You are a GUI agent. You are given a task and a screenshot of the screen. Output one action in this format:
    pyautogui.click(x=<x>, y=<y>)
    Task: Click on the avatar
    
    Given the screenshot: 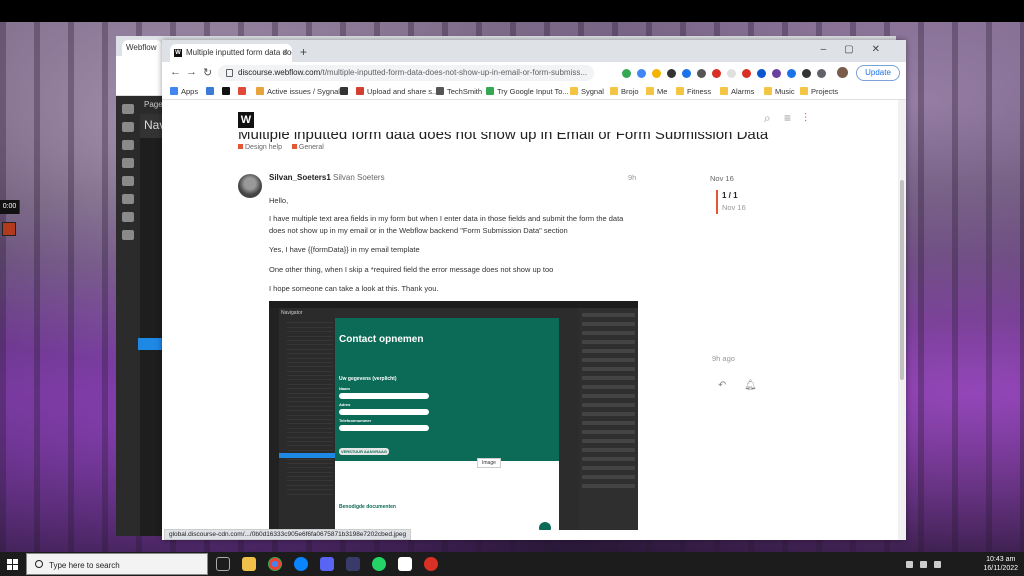 What is the action you would take?
    pyautogui.click(x=250, y=186)
    